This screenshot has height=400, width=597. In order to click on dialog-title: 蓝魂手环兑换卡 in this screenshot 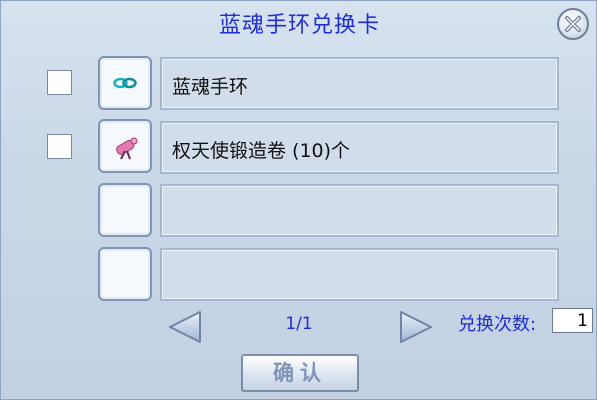, I will do `click(299, 25)`.